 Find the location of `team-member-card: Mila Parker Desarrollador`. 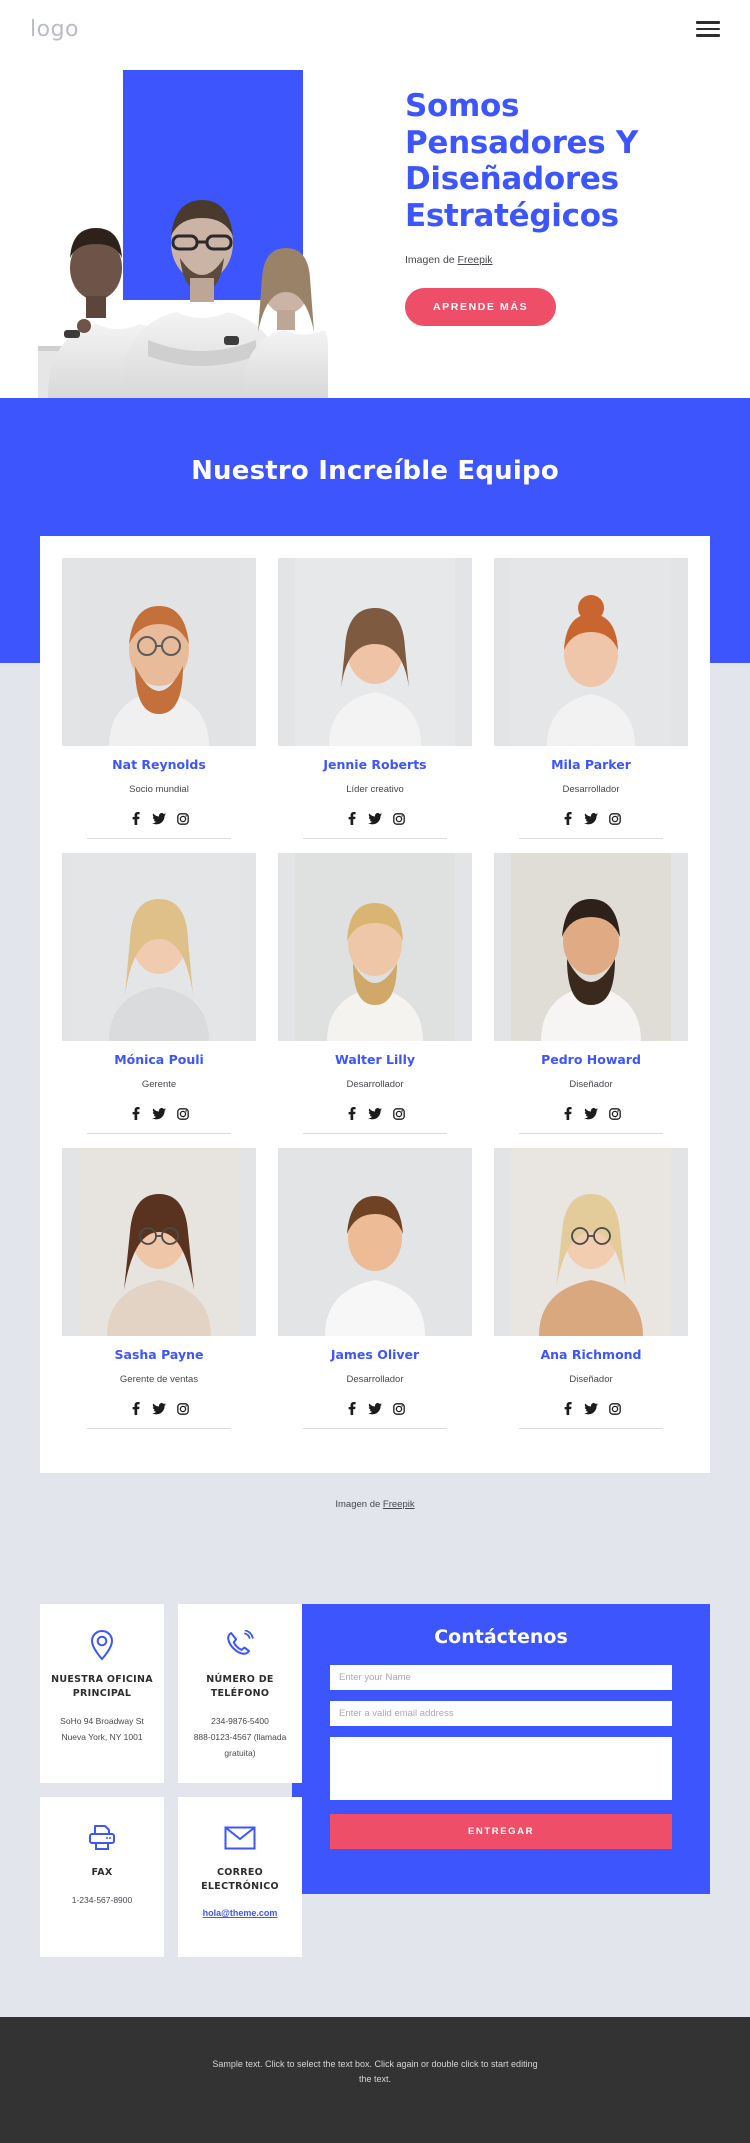

team-member-card: Mila Parker Desarrollador is located at coordinates (591, 698).